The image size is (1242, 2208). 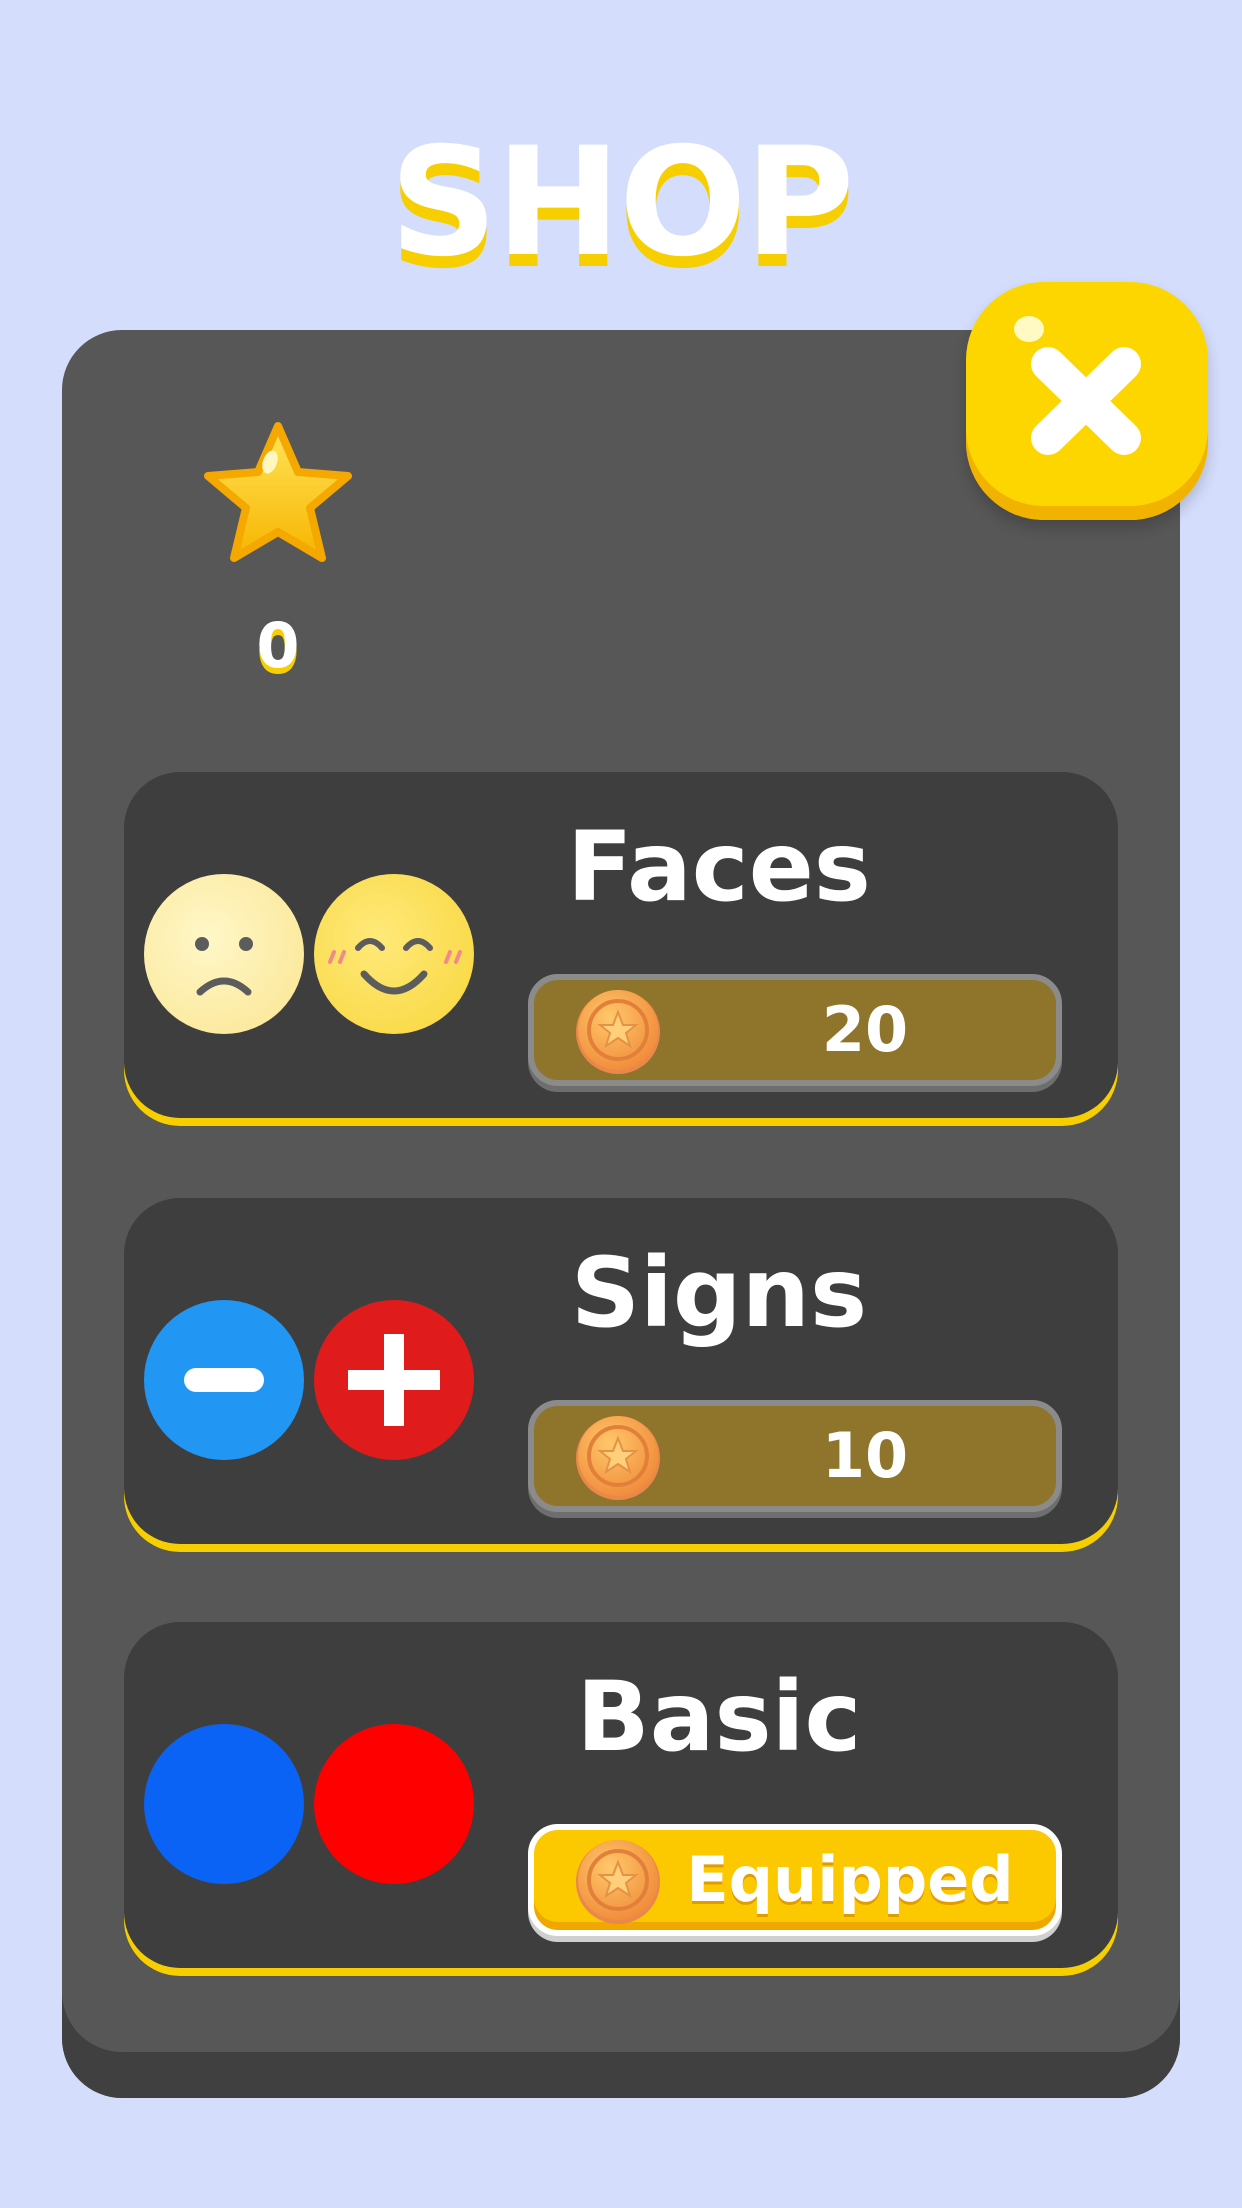 What do you see at coordinates (278, 492) in the screenshot?
I see `star-icon` at bounding box center [278, 492].